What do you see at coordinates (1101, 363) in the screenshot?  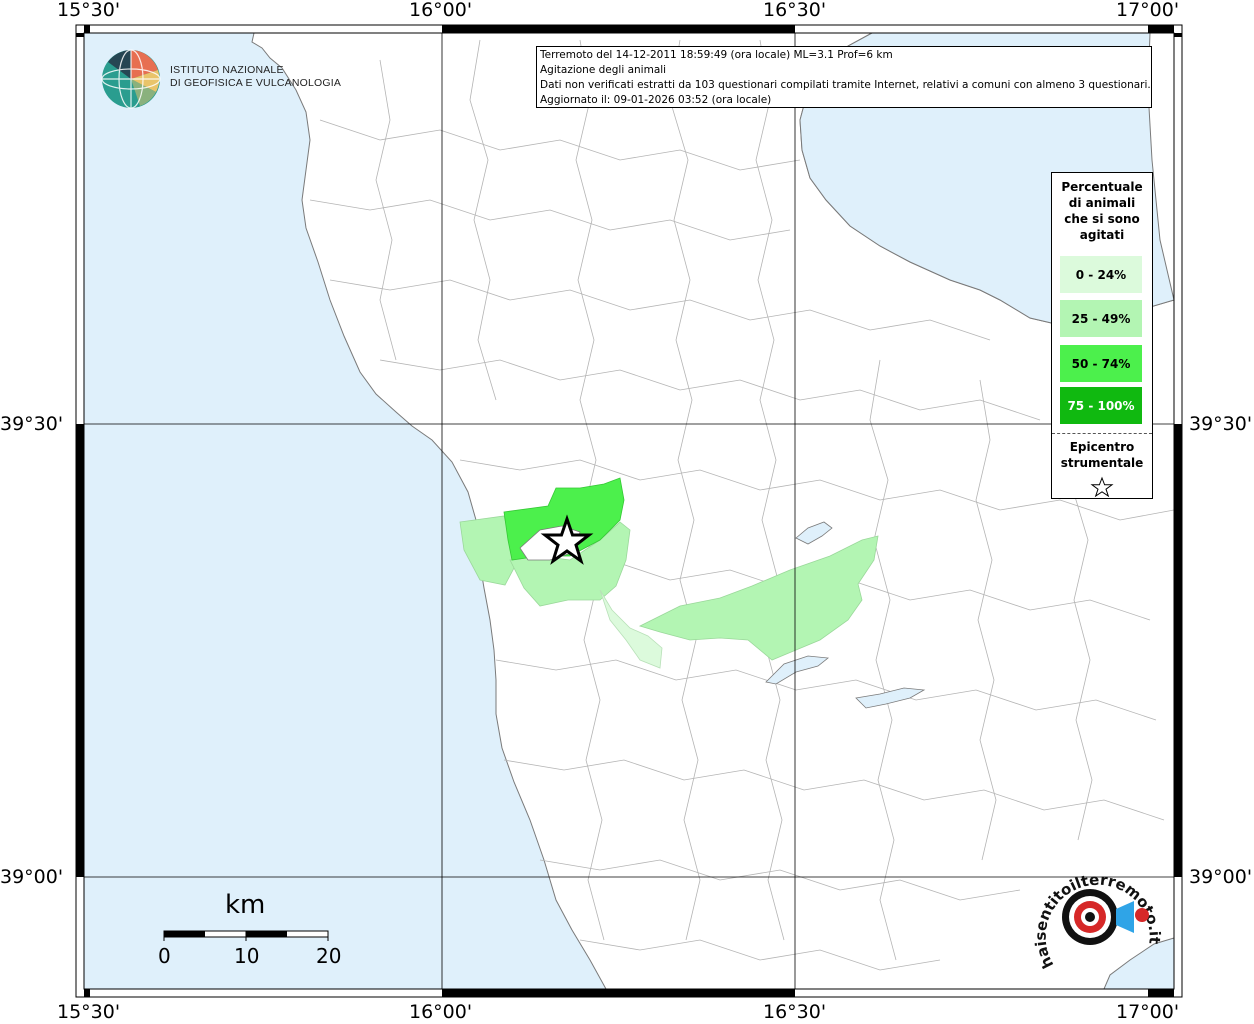 I see `legend-item-50-74: 50 - 74%` at bounding box center [1101, 363].